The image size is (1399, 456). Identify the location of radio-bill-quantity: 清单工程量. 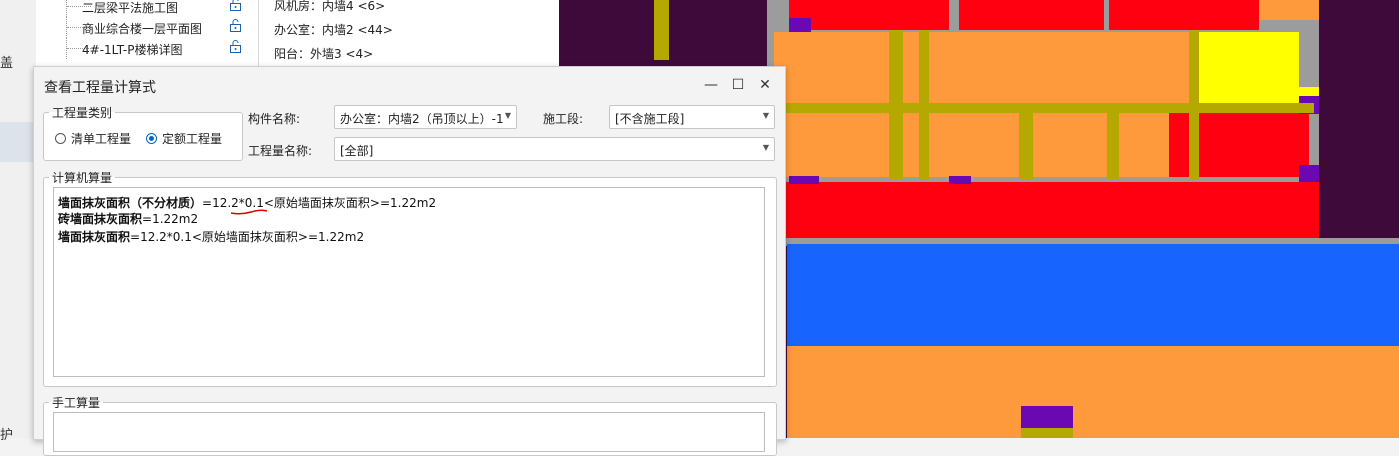
(93, 138).